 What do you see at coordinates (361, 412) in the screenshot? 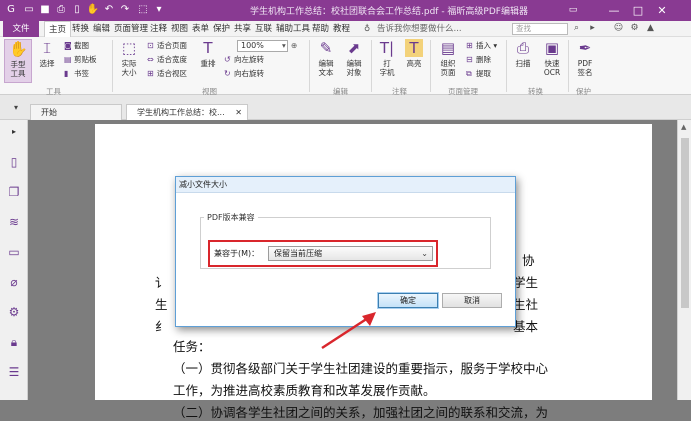
I see `doc-line: （二）协调各学生社团之间的关系，加强社团之间的联系和交流，为` at bounding box center [361, 412].